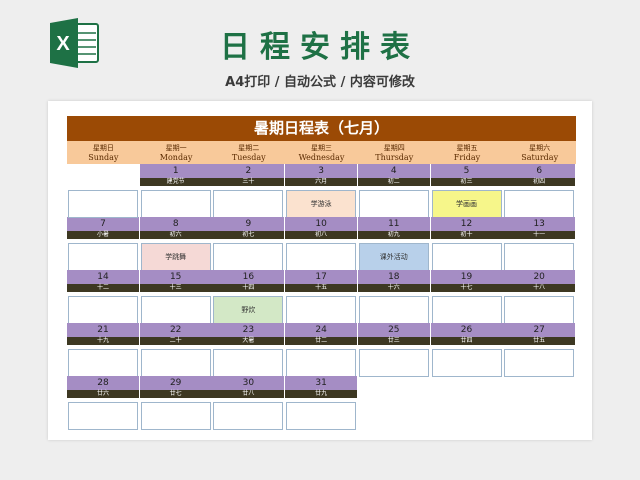  I want to click on event-box: 学画画, so click(466, 204).